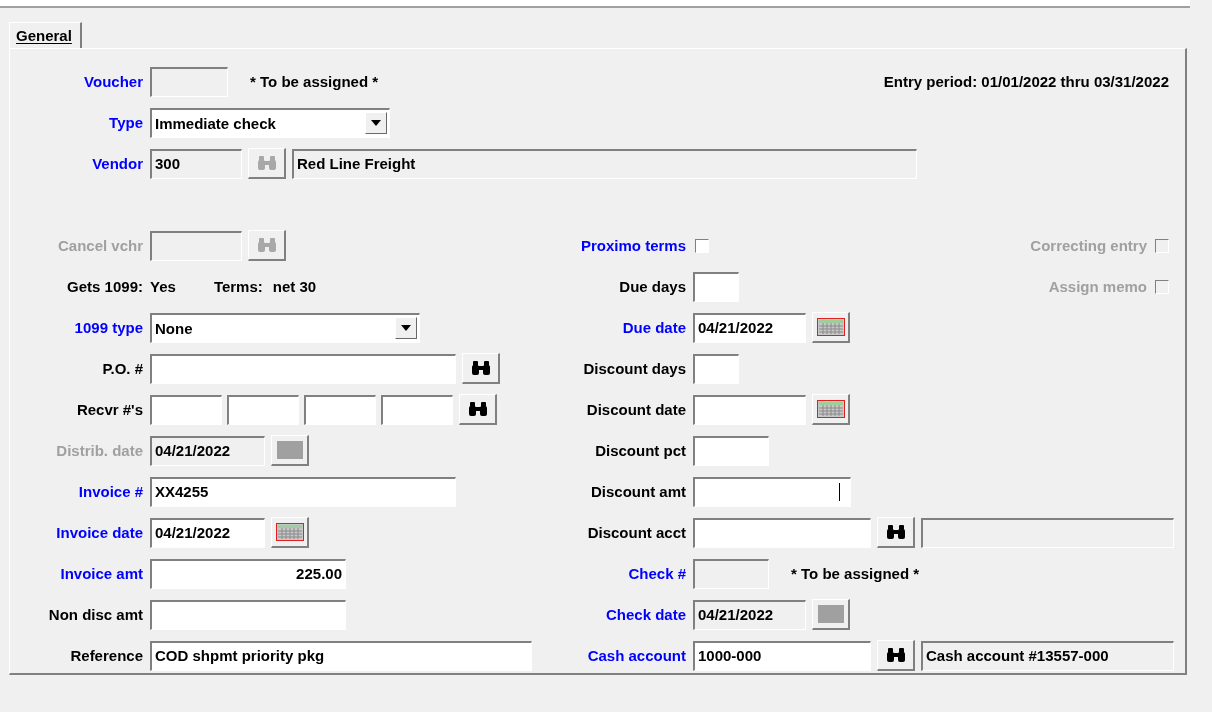 This screenshot has width=1212, height=712. I want to click on field-label: Terms:, so click(238, 286).